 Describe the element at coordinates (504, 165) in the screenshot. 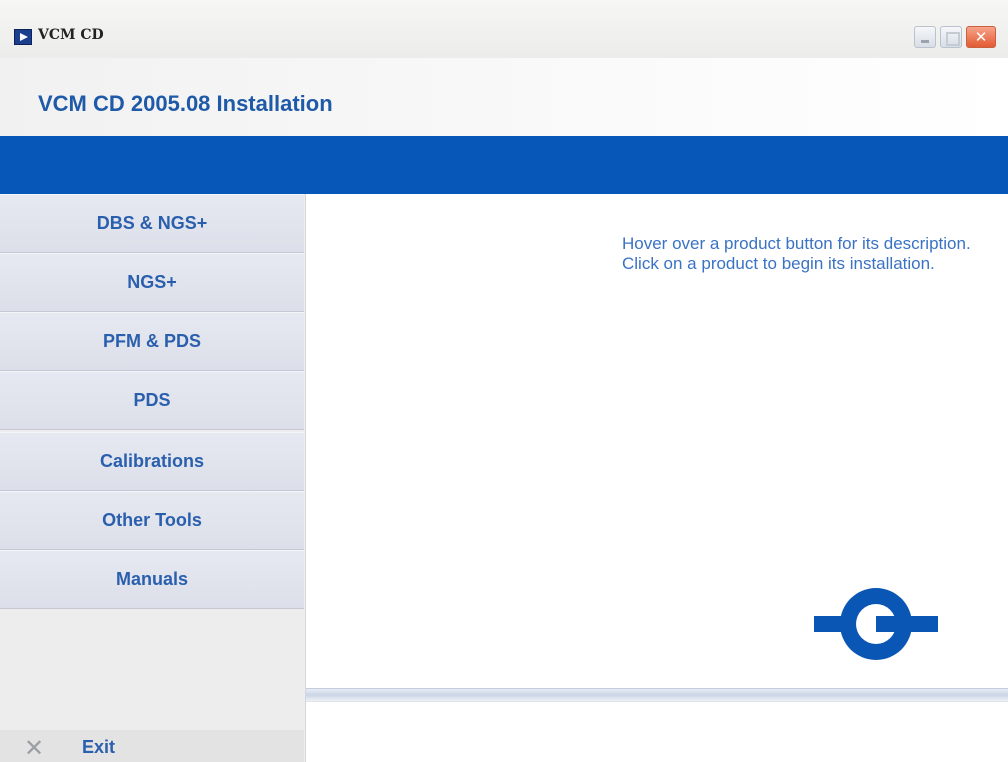

I see `header-band` at that location.